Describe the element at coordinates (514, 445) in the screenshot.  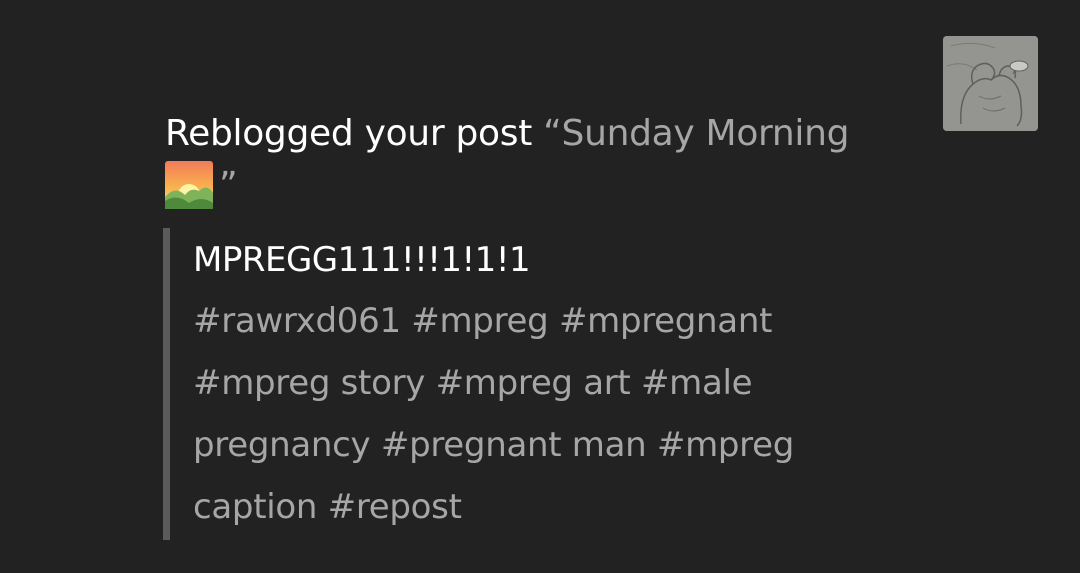
I see `tag-link: #pregnant man` at that location.